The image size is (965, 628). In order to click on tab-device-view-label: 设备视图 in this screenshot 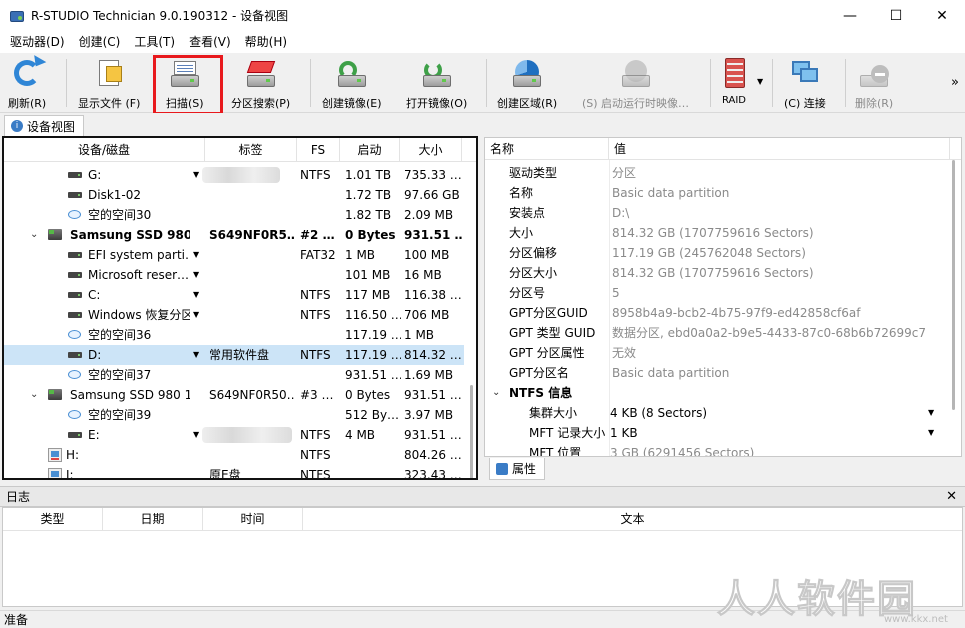, I will do `click(51, 126)`.